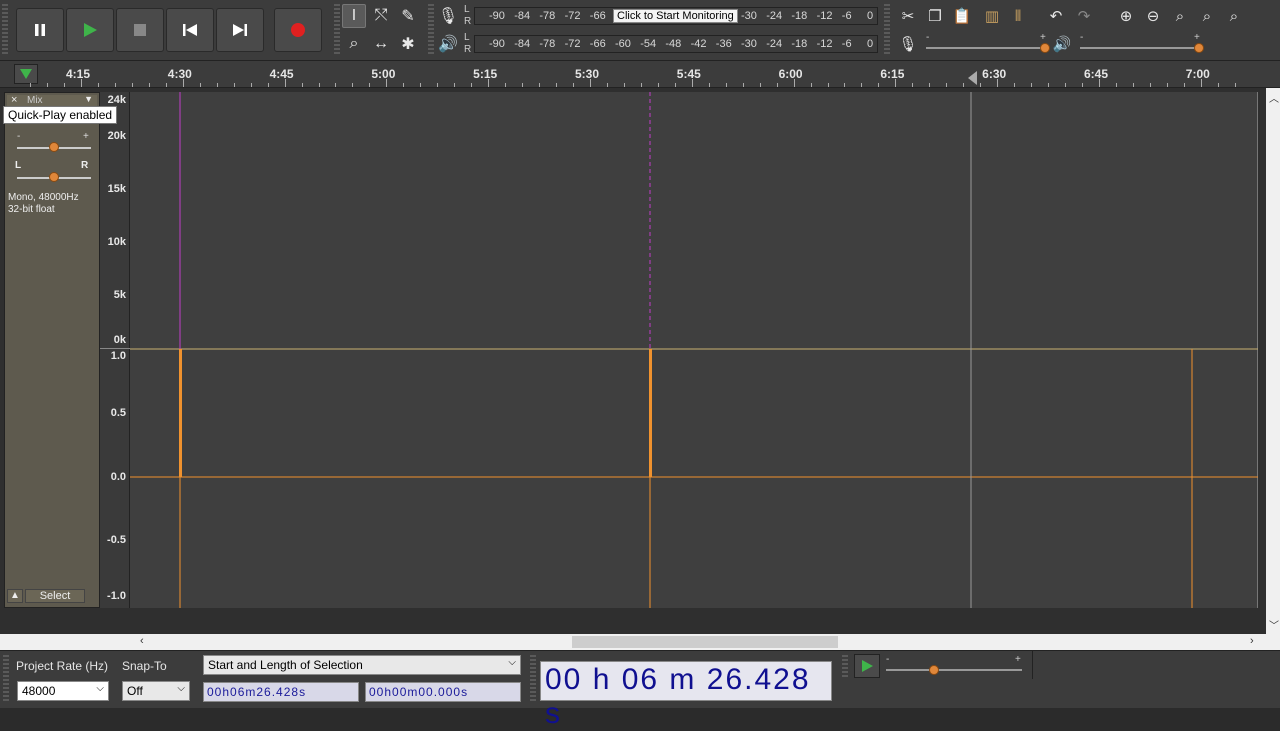 Image resolution: width=1280 pixels, height=731 pixels. I want to click on select-track-button: Select, so click(55, 596).